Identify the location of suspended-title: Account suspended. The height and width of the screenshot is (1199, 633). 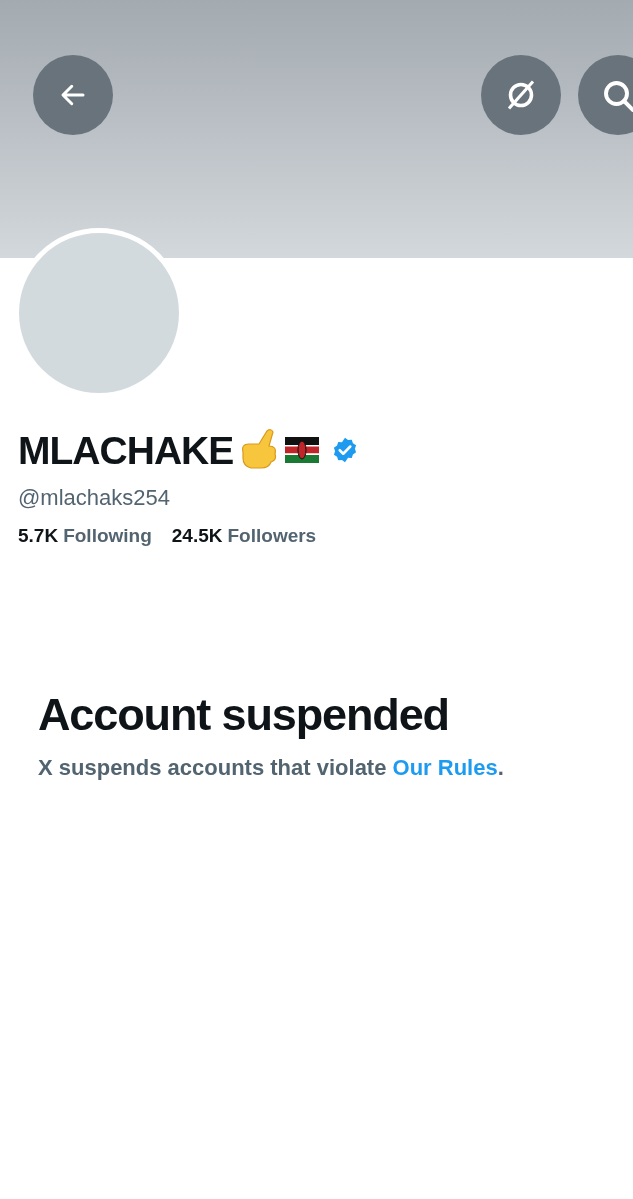
(244, 715).